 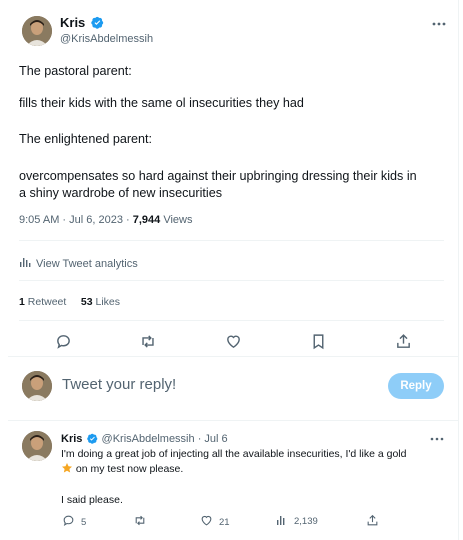 I want to click on reply-retweet-action, so click(x=140, y=522).